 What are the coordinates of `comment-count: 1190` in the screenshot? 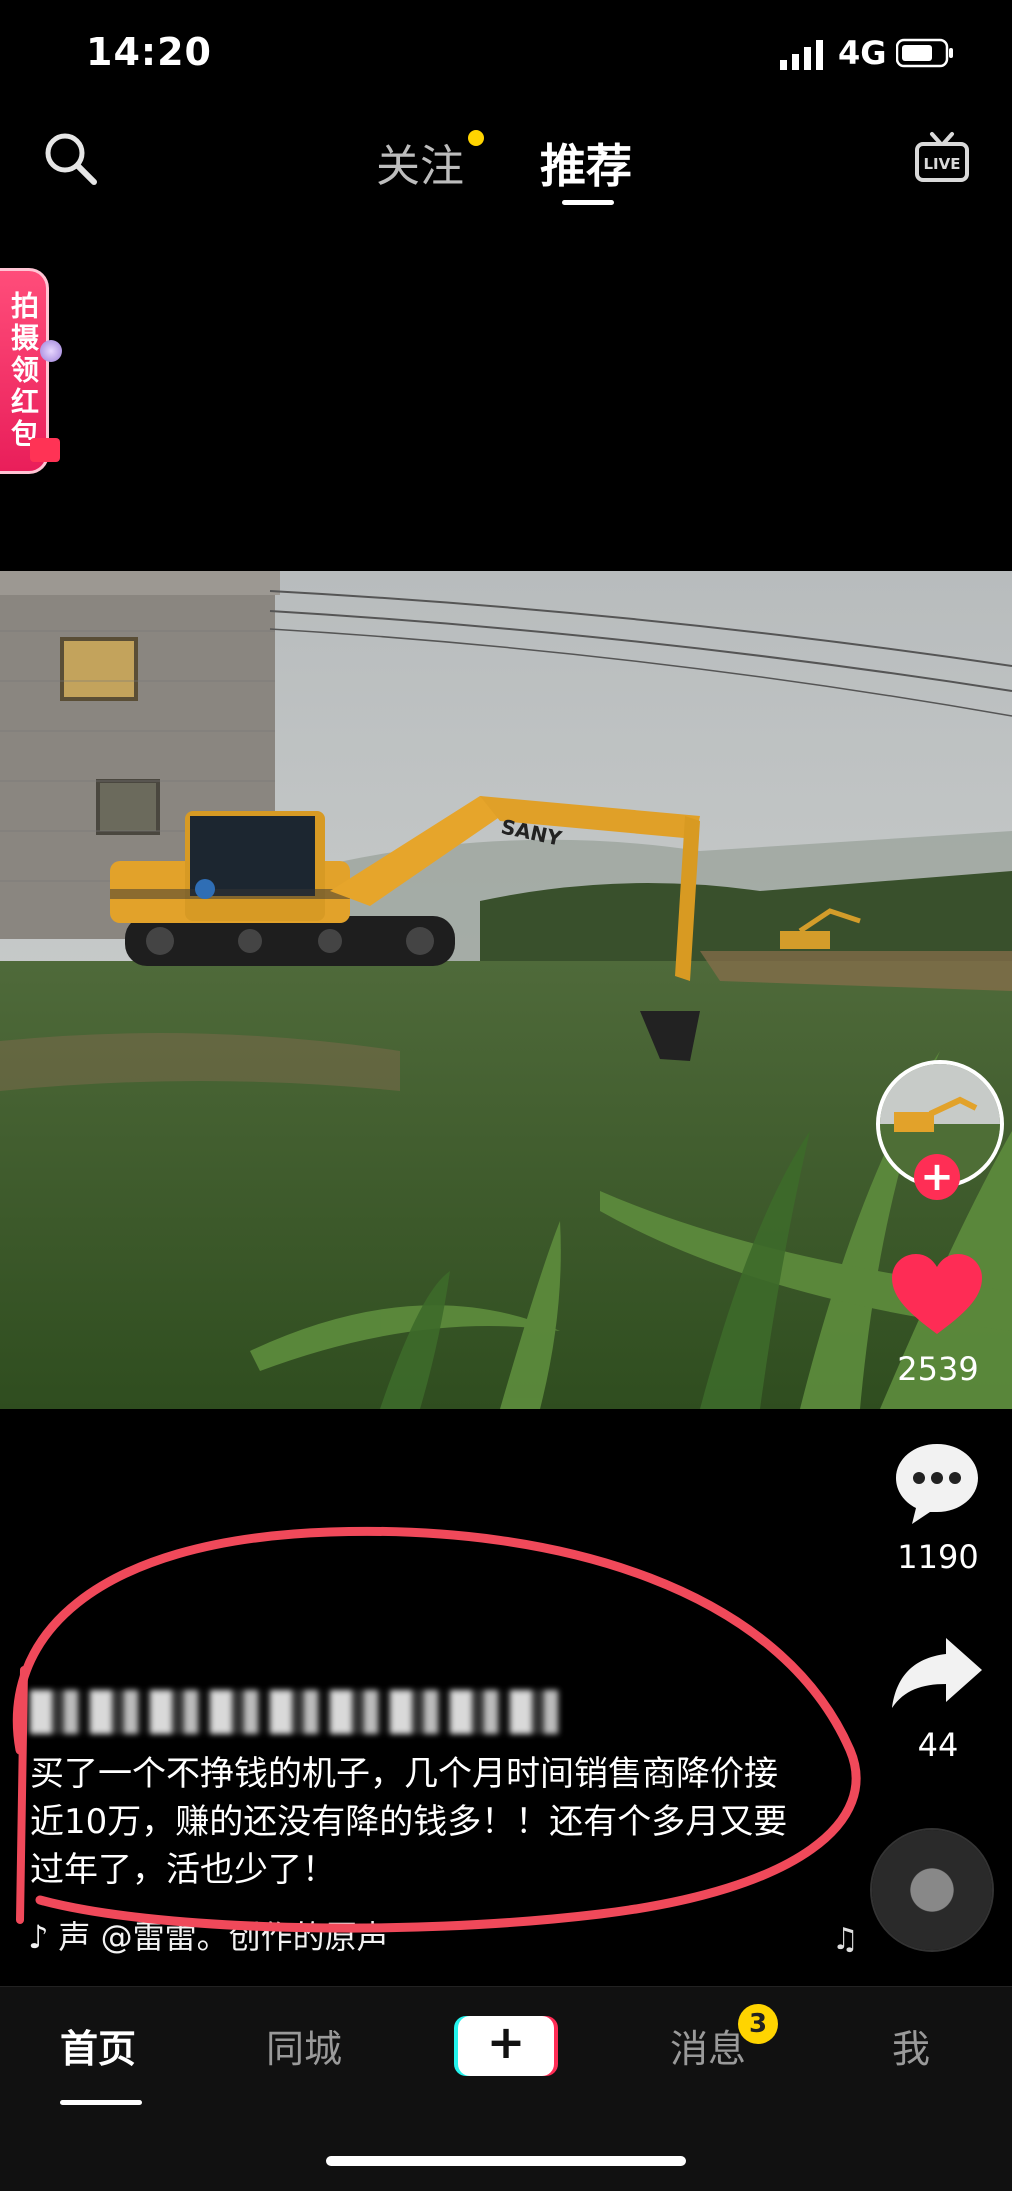 It's located at (938, 1557).